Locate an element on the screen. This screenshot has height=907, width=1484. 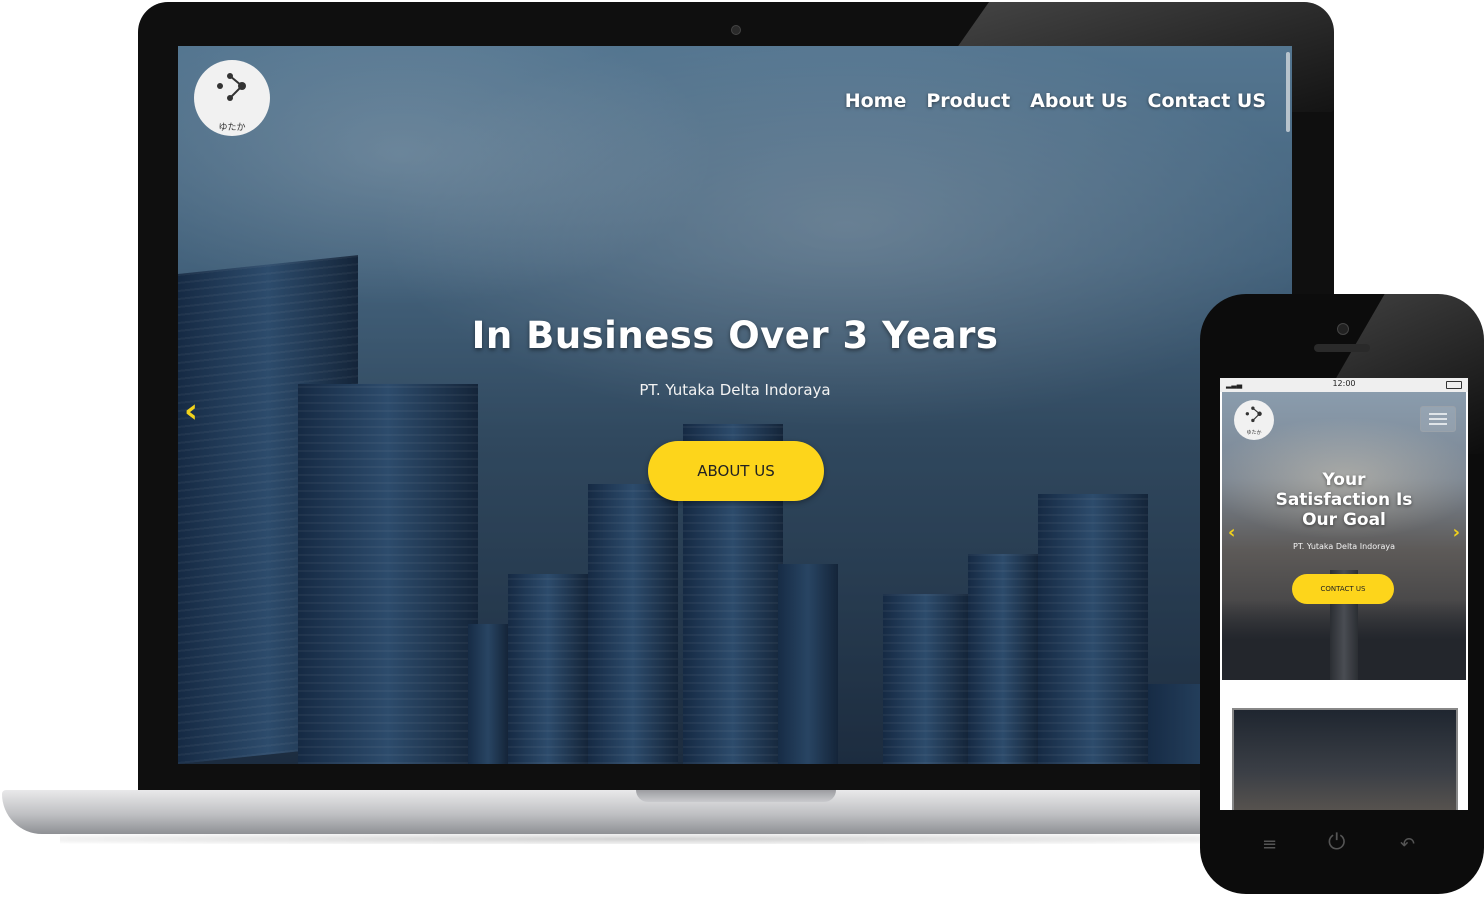
phone-nav-bar: ≡ ⏻ ↶ is located at coordinates (1342, 850).